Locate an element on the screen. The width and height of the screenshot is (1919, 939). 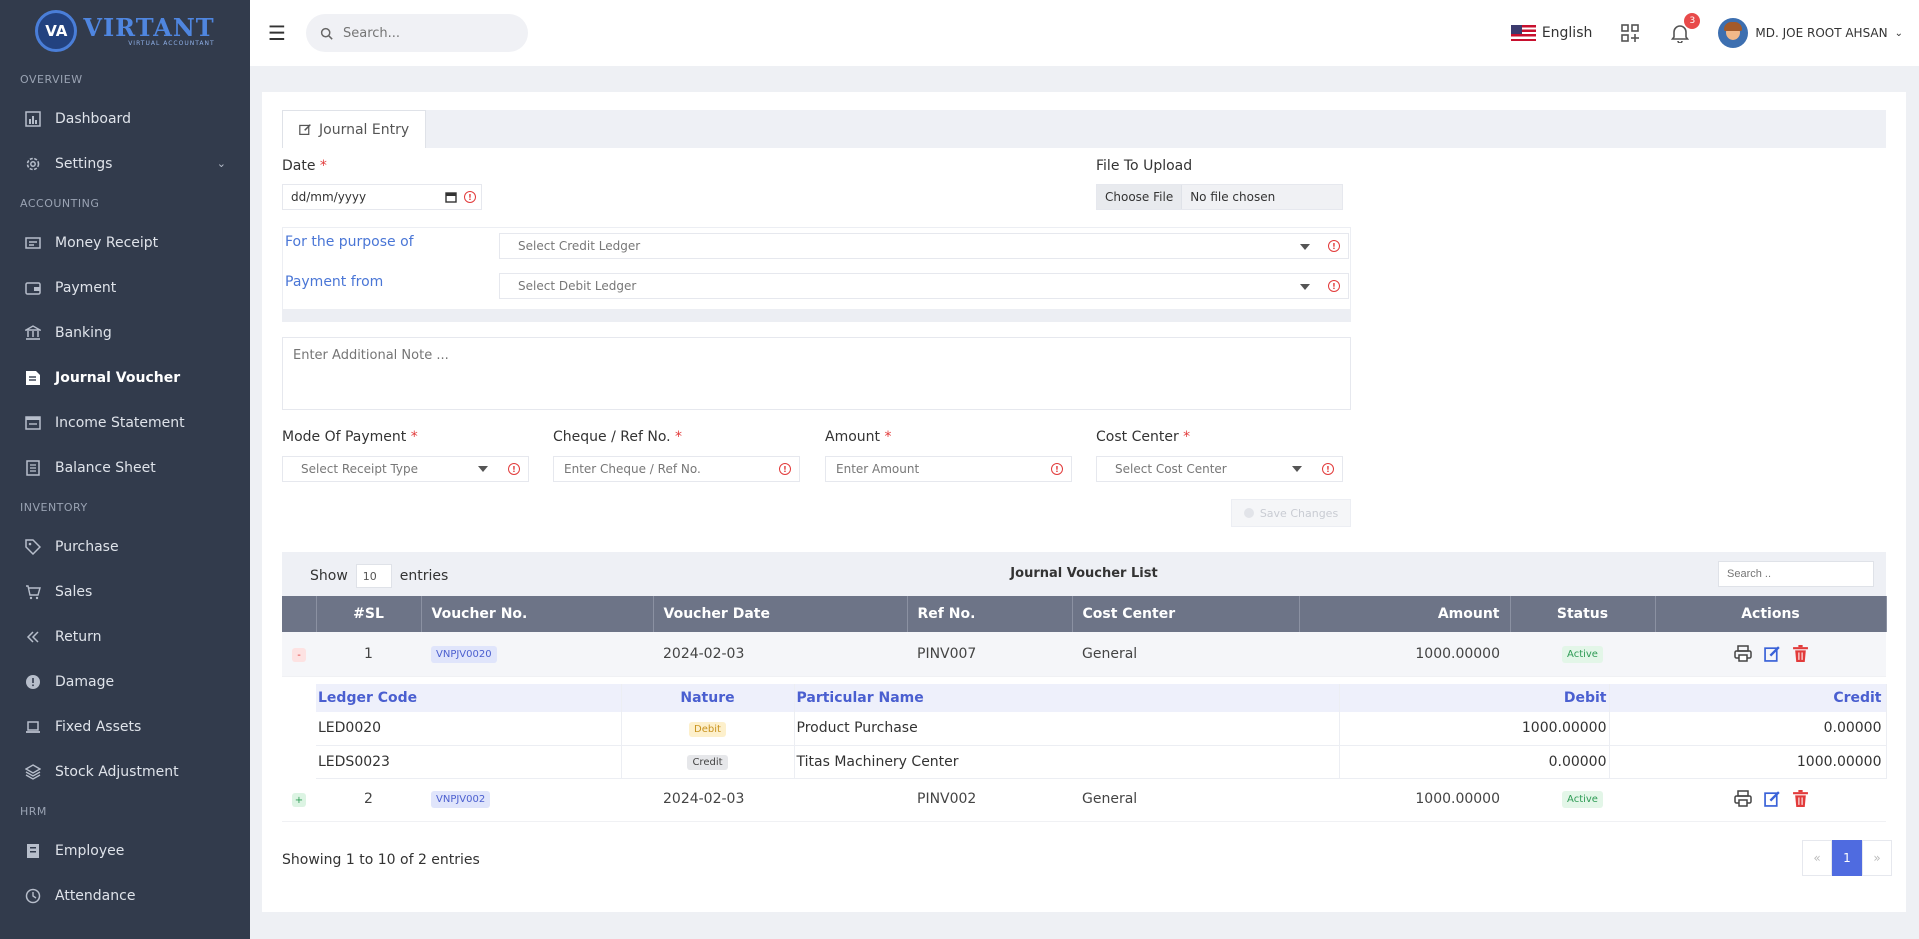
sidebar-item-balance-sheet: Balance Sheet is located at coordinates (125, 467).